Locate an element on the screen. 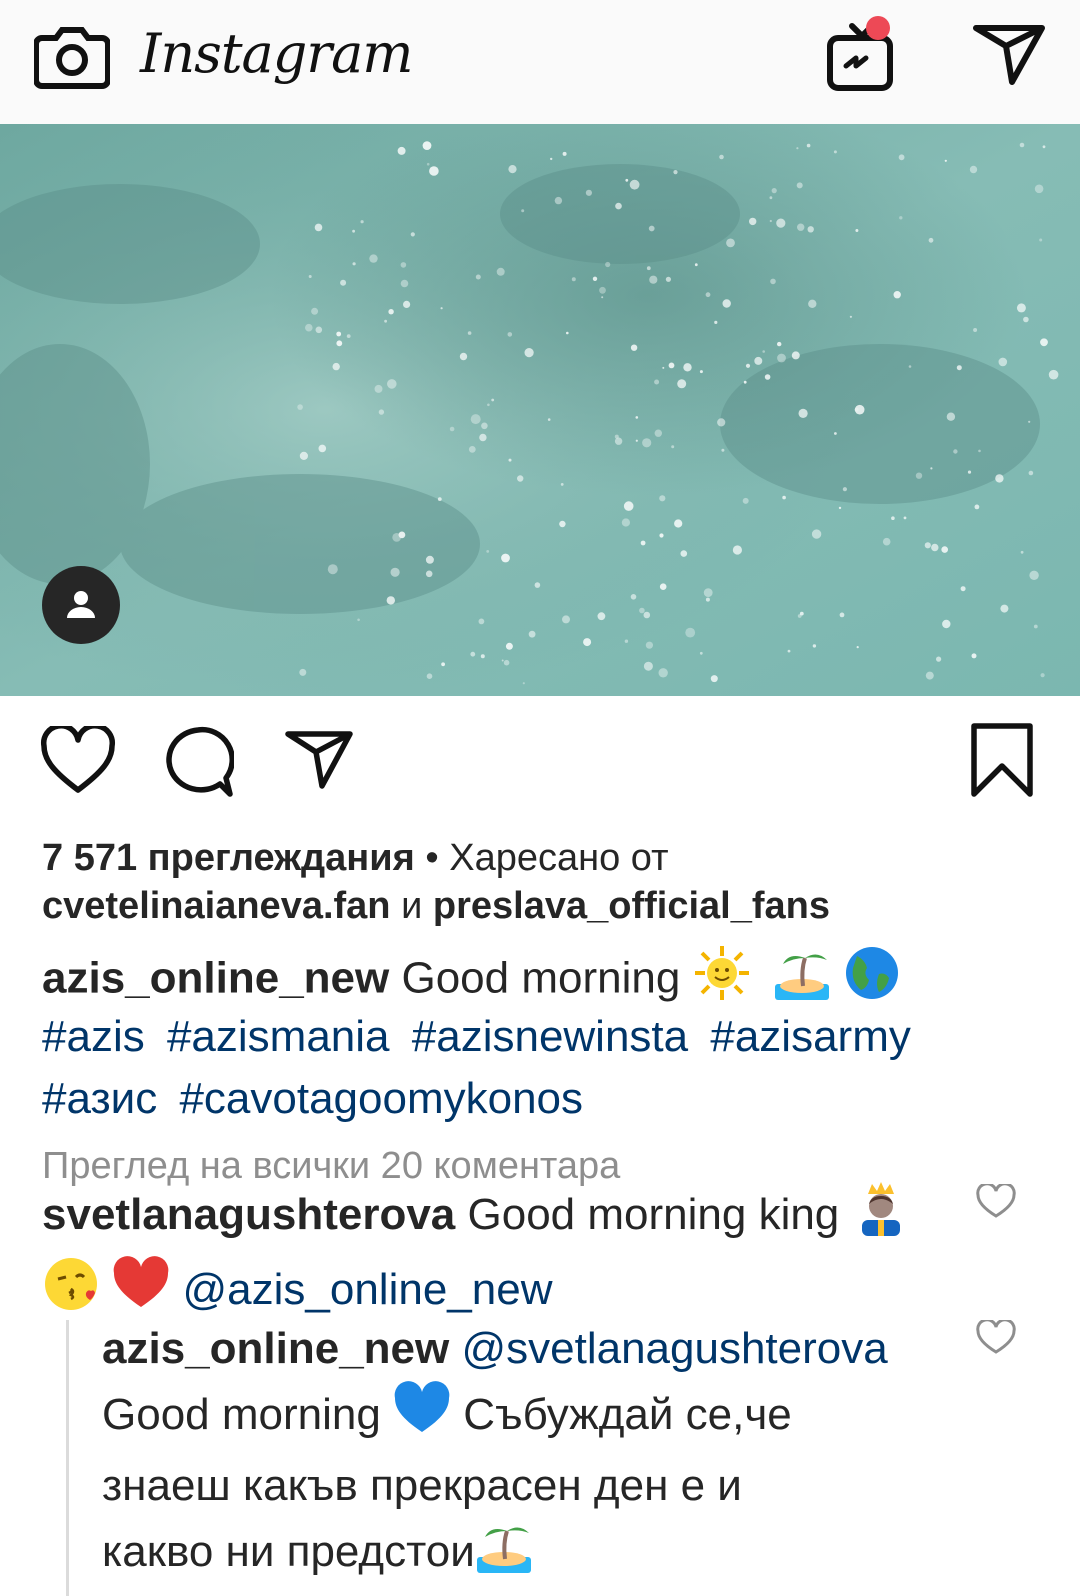 Image resolution: width=1080 pixels, height=1596 pixels. comment-like-heart-icon is located at coordinates (996, 1202).